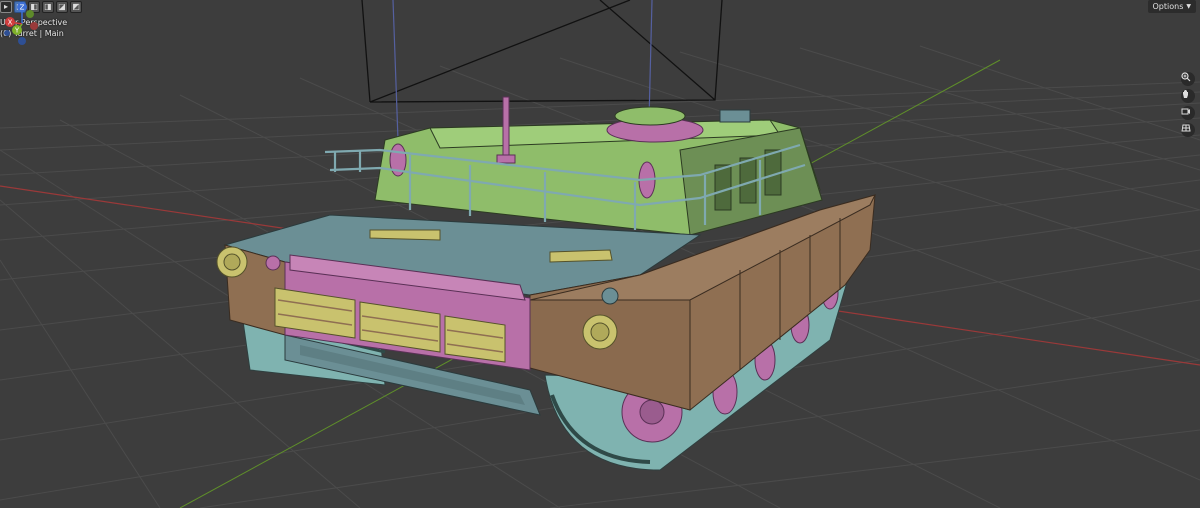 The width and height of the screenshot is (1200, 508). What do you see at coordinates (17, 31) in the screenshot?
I see `y-axis-label: Y` at bounding box center [17, 31].